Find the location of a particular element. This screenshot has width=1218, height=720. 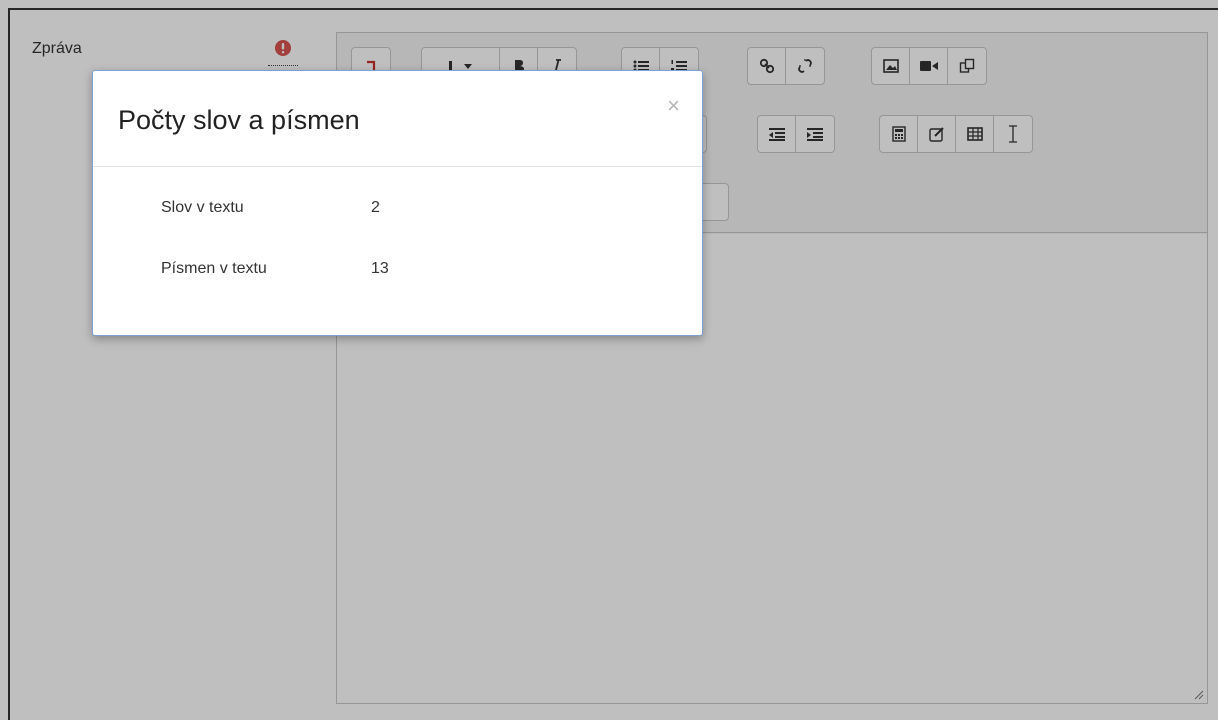

close-icon: × is located at coordinates (673, 106).